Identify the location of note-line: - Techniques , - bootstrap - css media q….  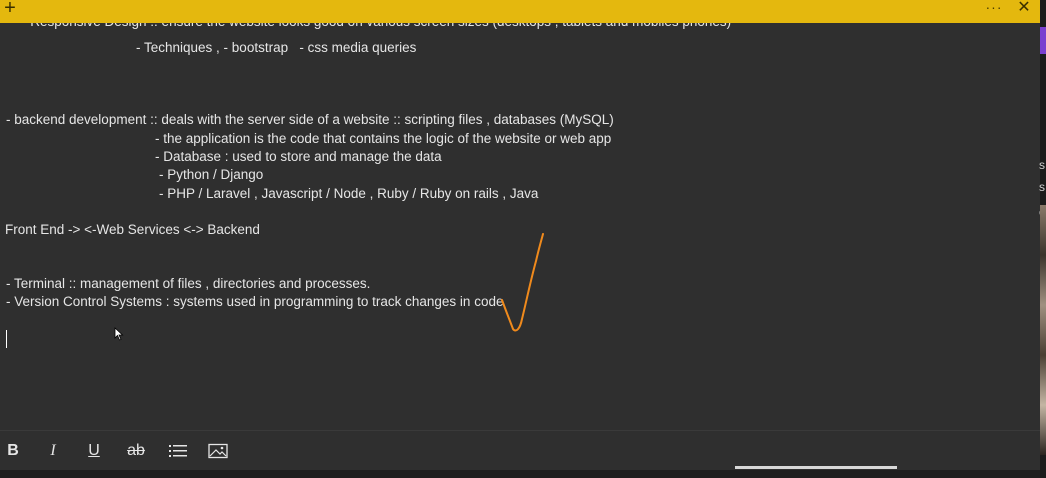
(276, 47).